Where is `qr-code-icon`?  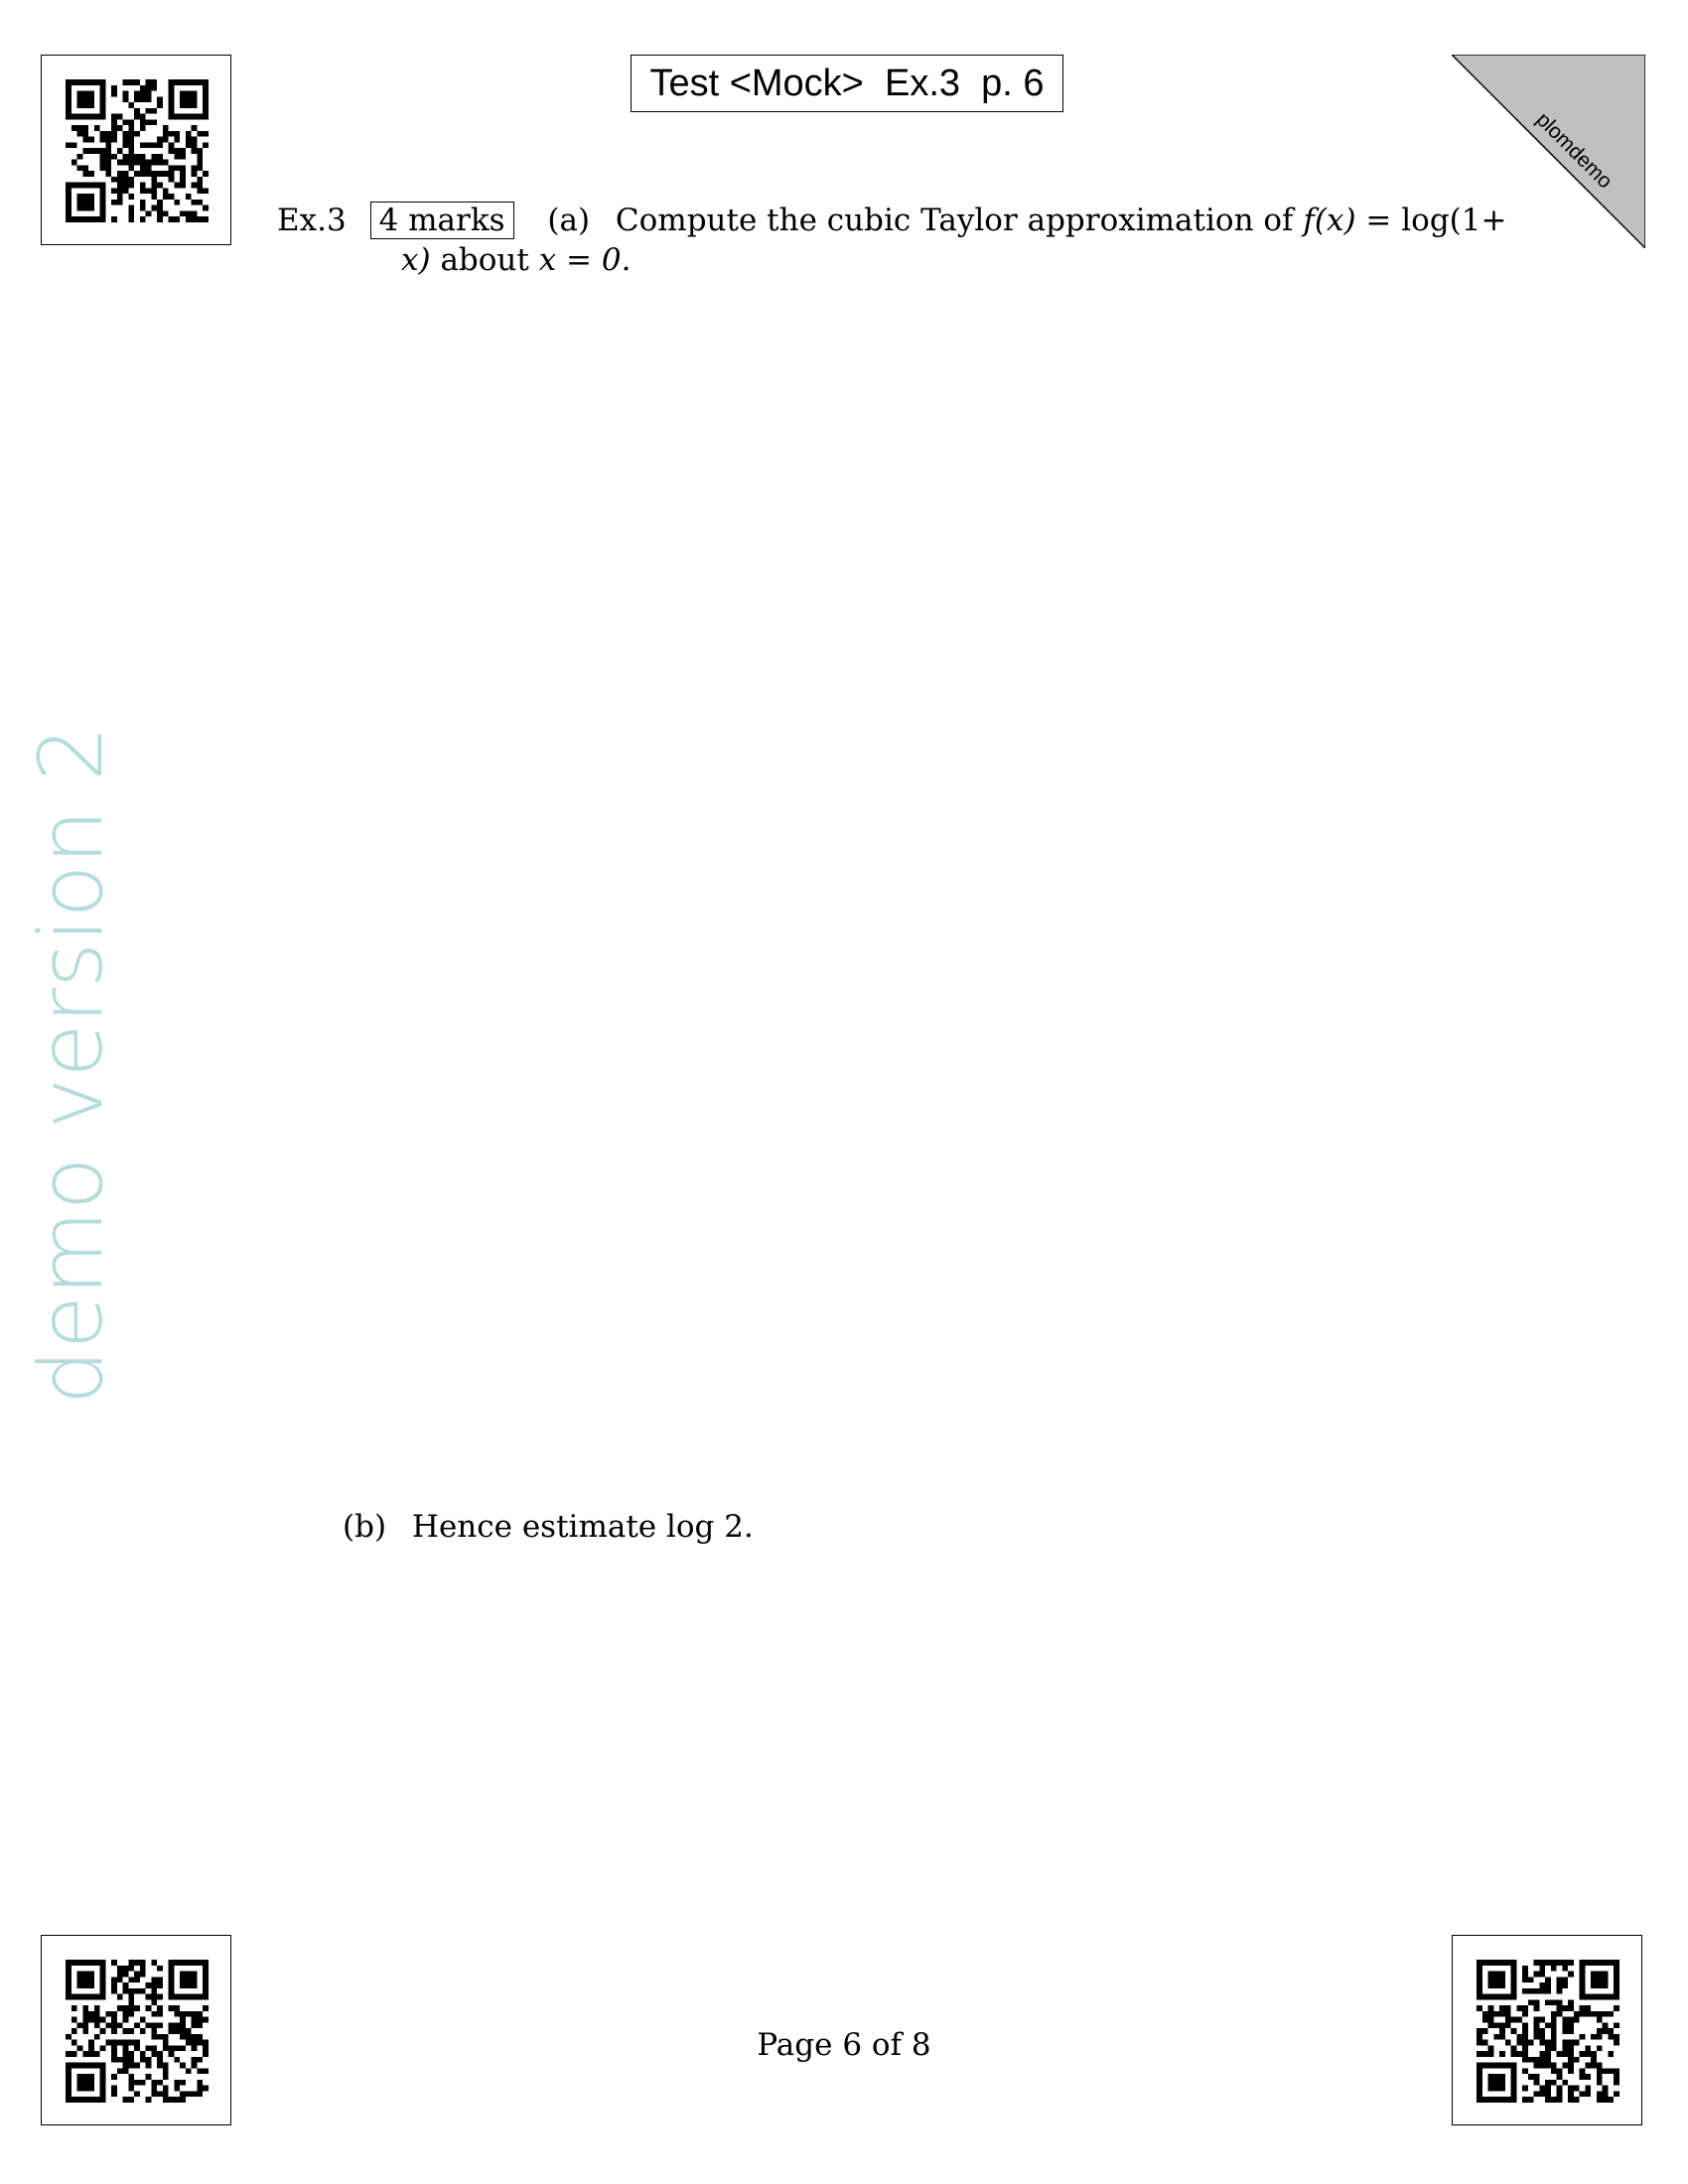 qr-code-icon is located at coordinates (137, 150).